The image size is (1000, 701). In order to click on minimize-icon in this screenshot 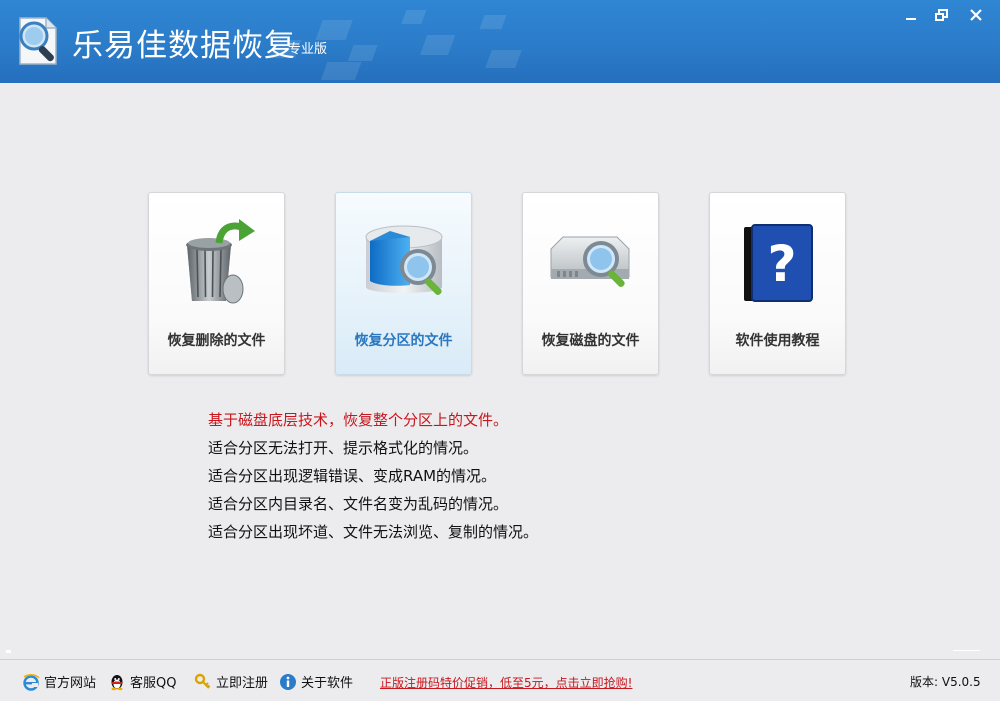, I will do `click(911, 19)`.